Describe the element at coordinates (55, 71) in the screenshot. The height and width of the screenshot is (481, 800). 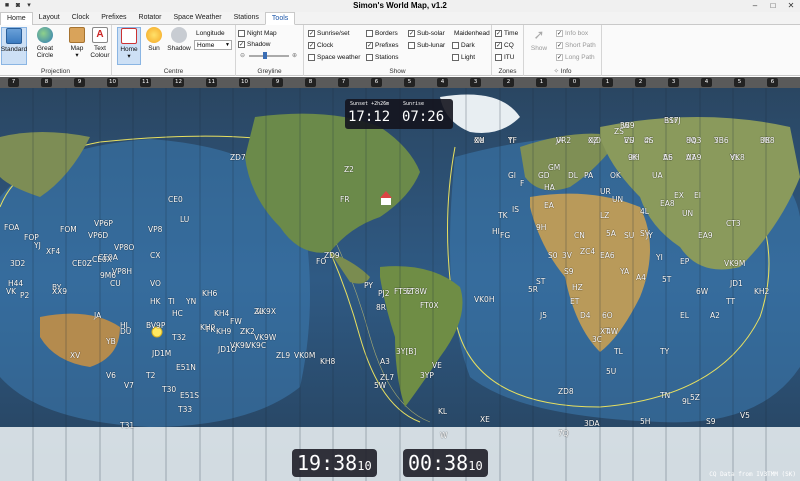
I see `projection-group-label: Projection` at that location.